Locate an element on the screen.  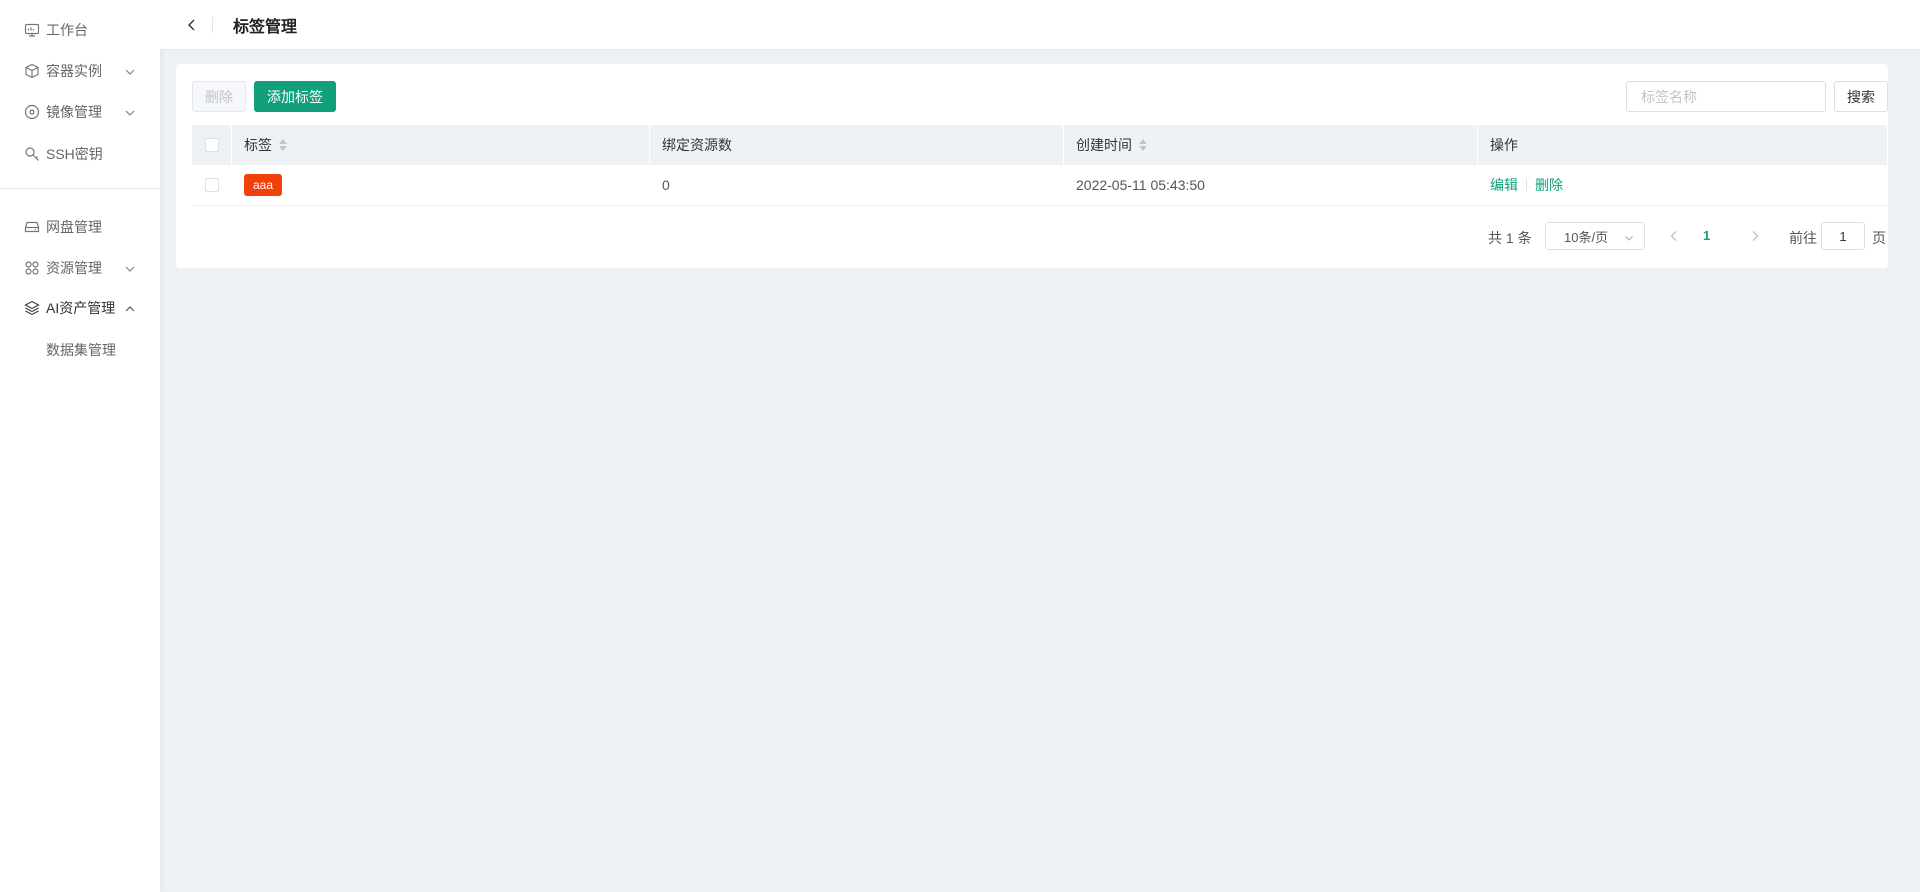
pagination: 共 1 条 10条/页 1 前往 页 is located at coordinates (1032, 236).